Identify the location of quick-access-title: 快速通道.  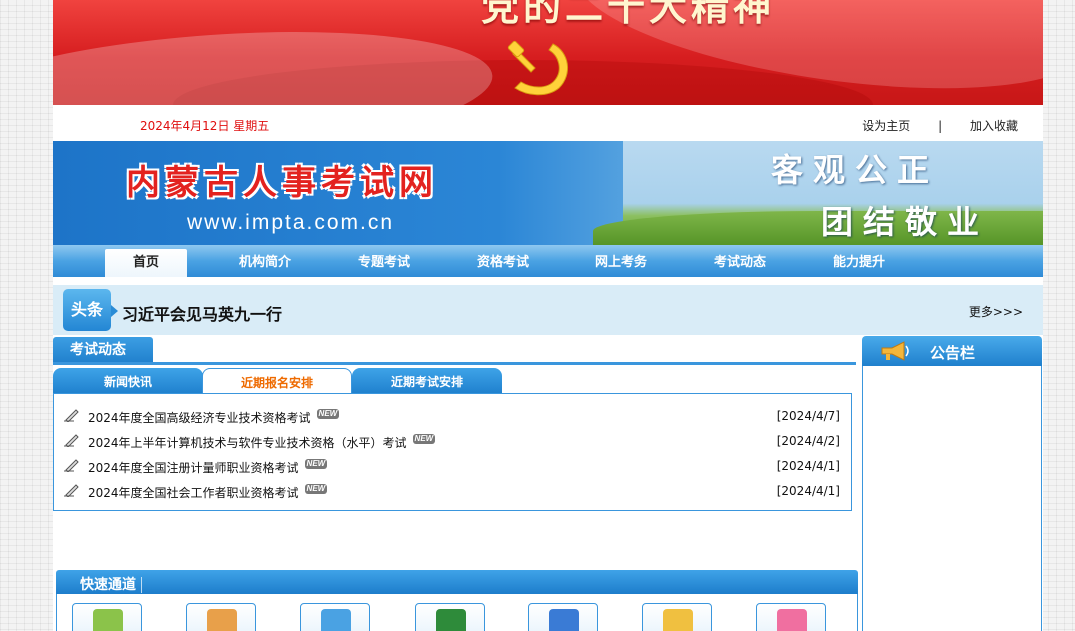
(111, 584).